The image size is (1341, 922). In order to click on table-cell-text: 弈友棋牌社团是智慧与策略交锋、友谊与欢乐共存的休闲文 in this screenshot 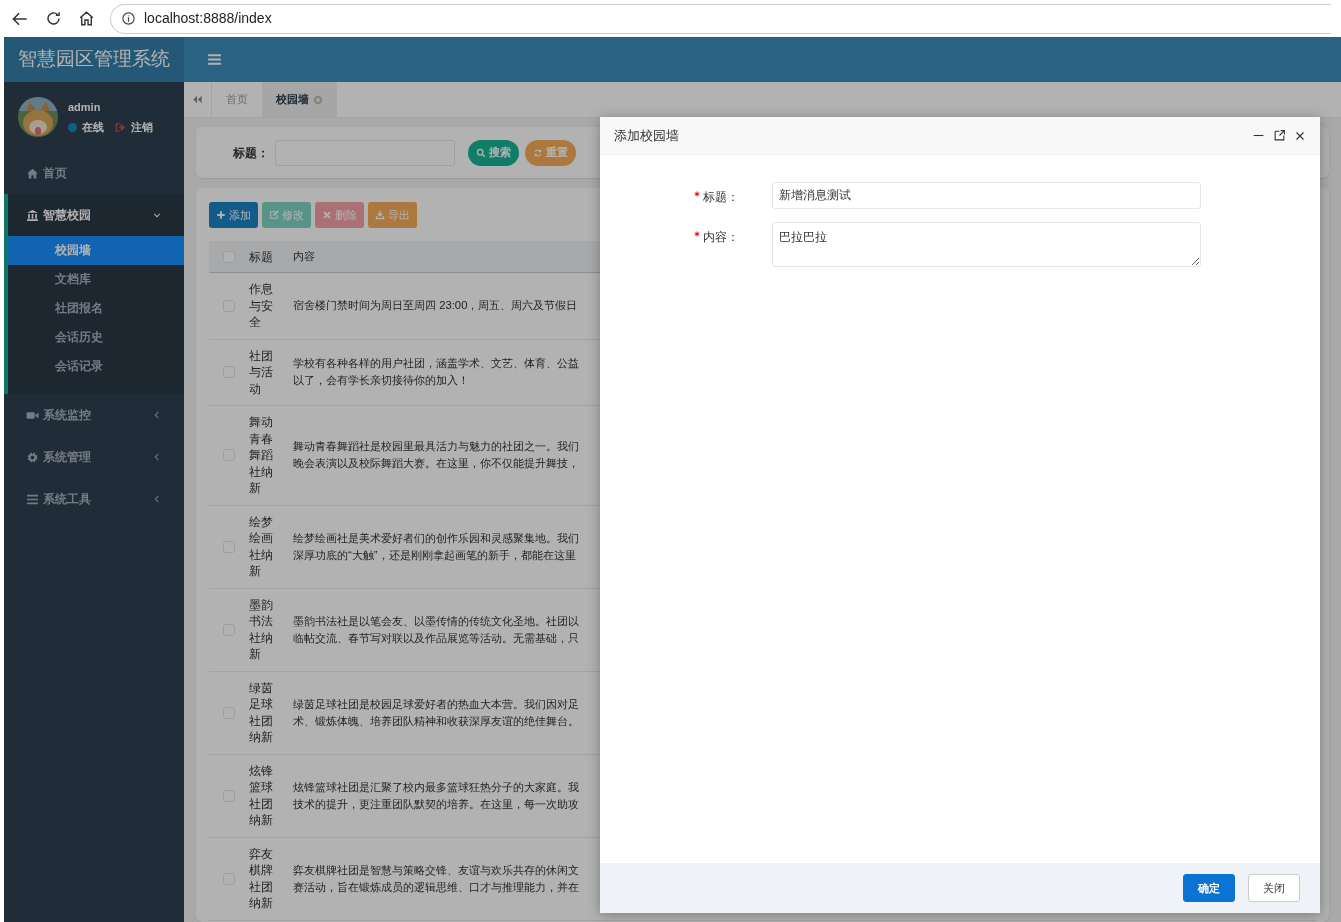, I will do `click(436, 870)`.